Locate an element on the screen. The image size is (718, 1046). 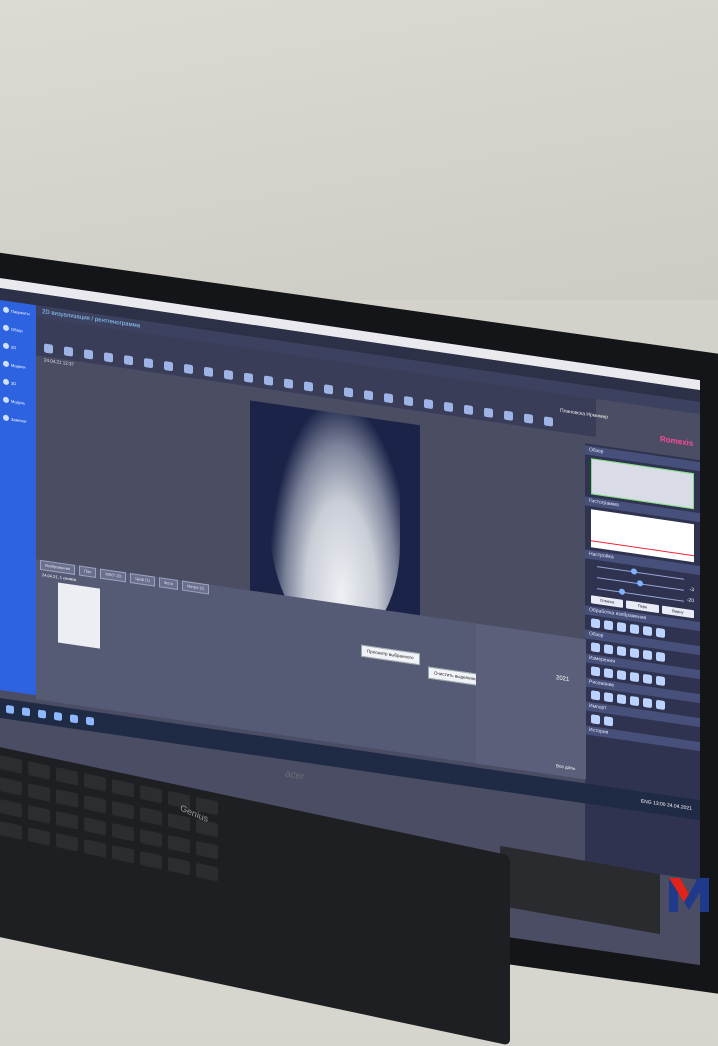
filter-icon is located at coordinates (595, 623).